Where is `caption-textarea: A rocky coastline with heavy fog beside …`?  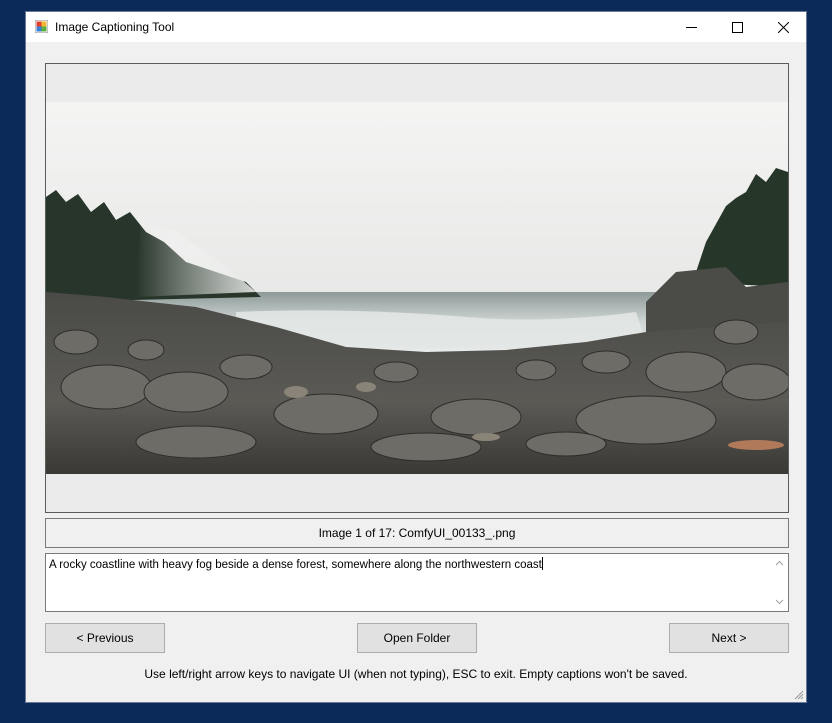
caption-textarea: A rocky coastline with heavy fog beside … is located at coordinates (417, 582).